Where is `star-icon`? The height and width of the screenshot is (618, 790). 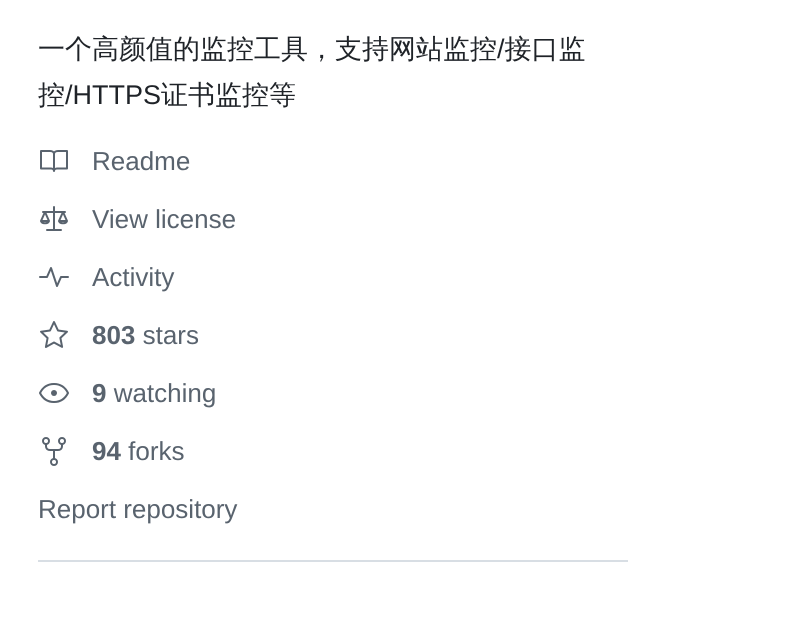 star-icon is located at coordinates (54, 335).